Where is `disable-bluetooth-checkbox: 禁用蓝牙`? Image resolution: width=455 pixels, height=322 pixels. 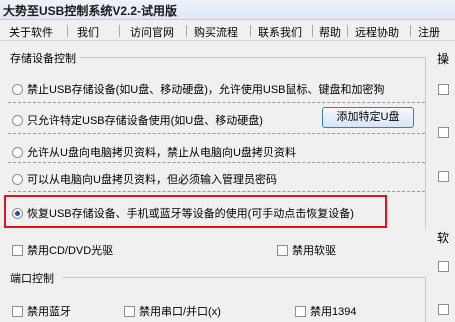
disable-bluetooth-checkbox: 禁用蓝牙 is located at coordinates (41, 311).